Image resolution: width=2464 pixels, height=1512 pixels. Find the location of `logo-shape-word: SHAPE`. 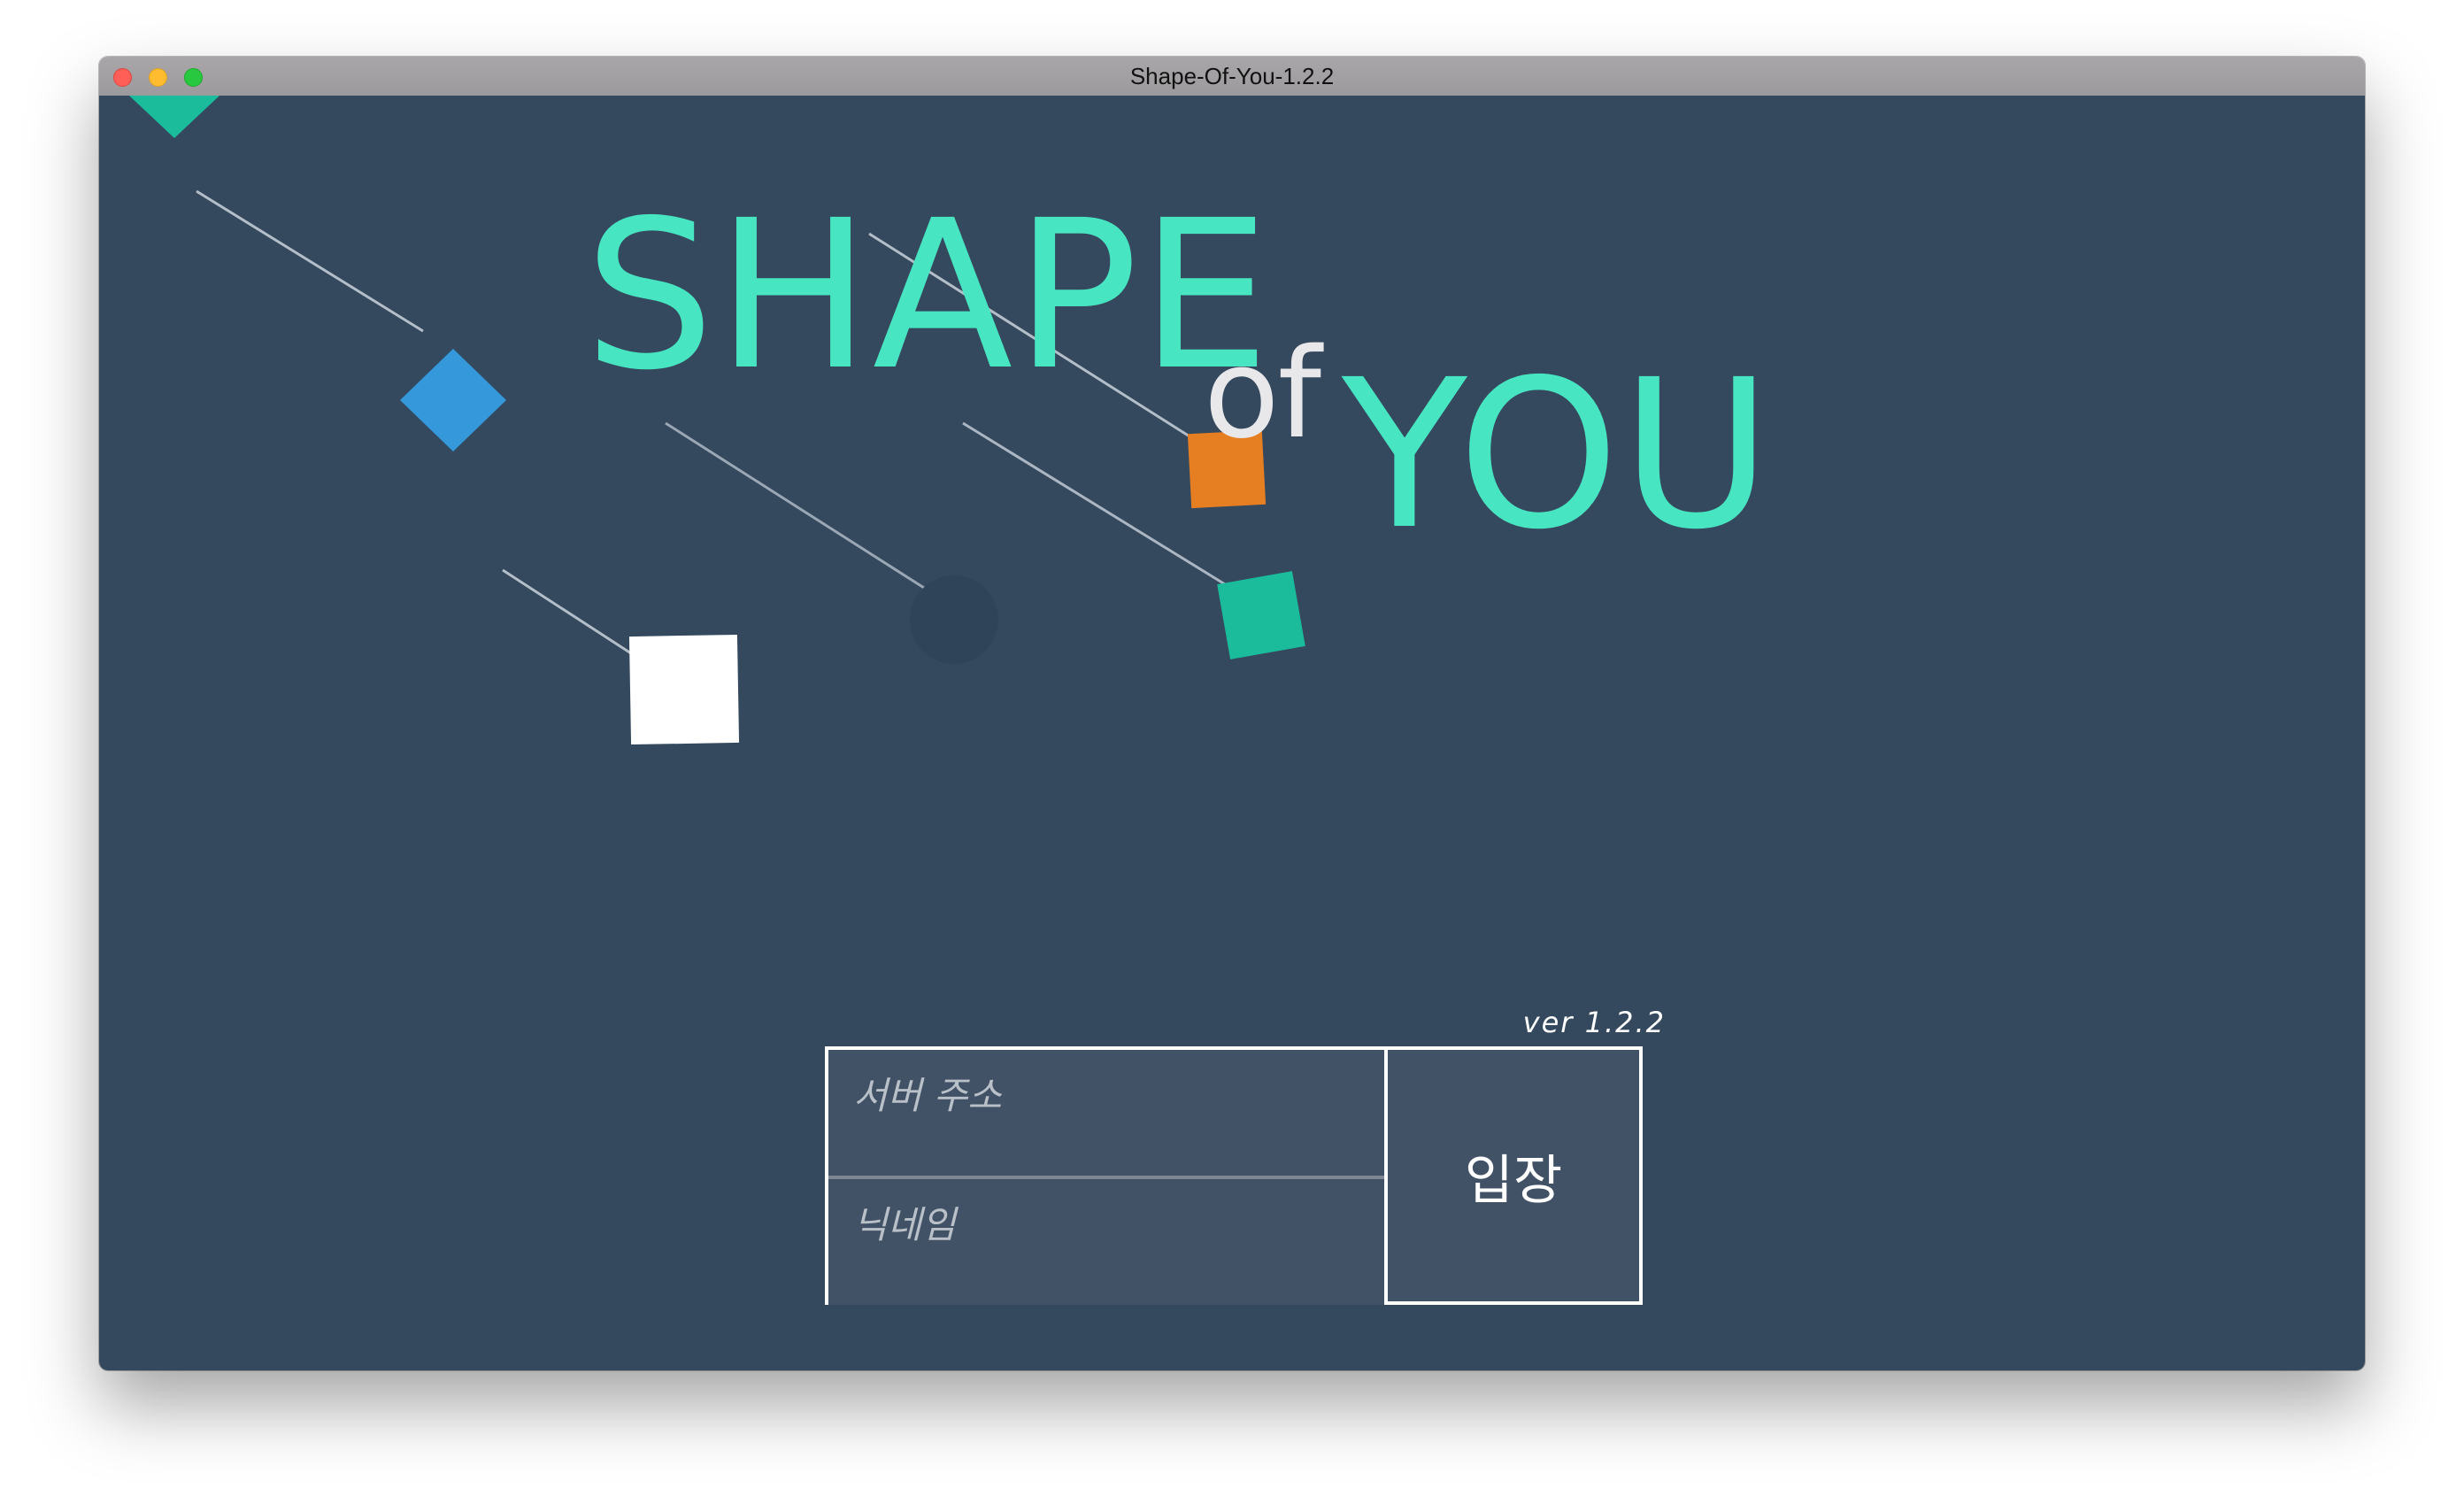

logo-shape-word: SHAPE is located at coordinates (928, 295).